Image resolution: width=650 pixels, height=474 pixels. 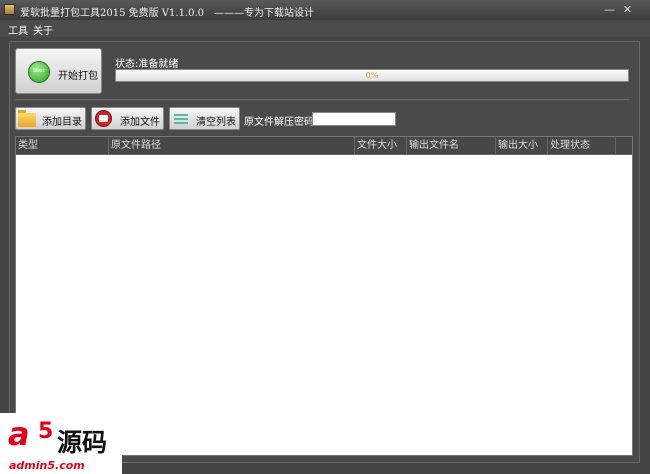 What do you see at coordinates (103, 118) in the screenshot?
I see `add-file-icon` at bounding box center [103, 118].